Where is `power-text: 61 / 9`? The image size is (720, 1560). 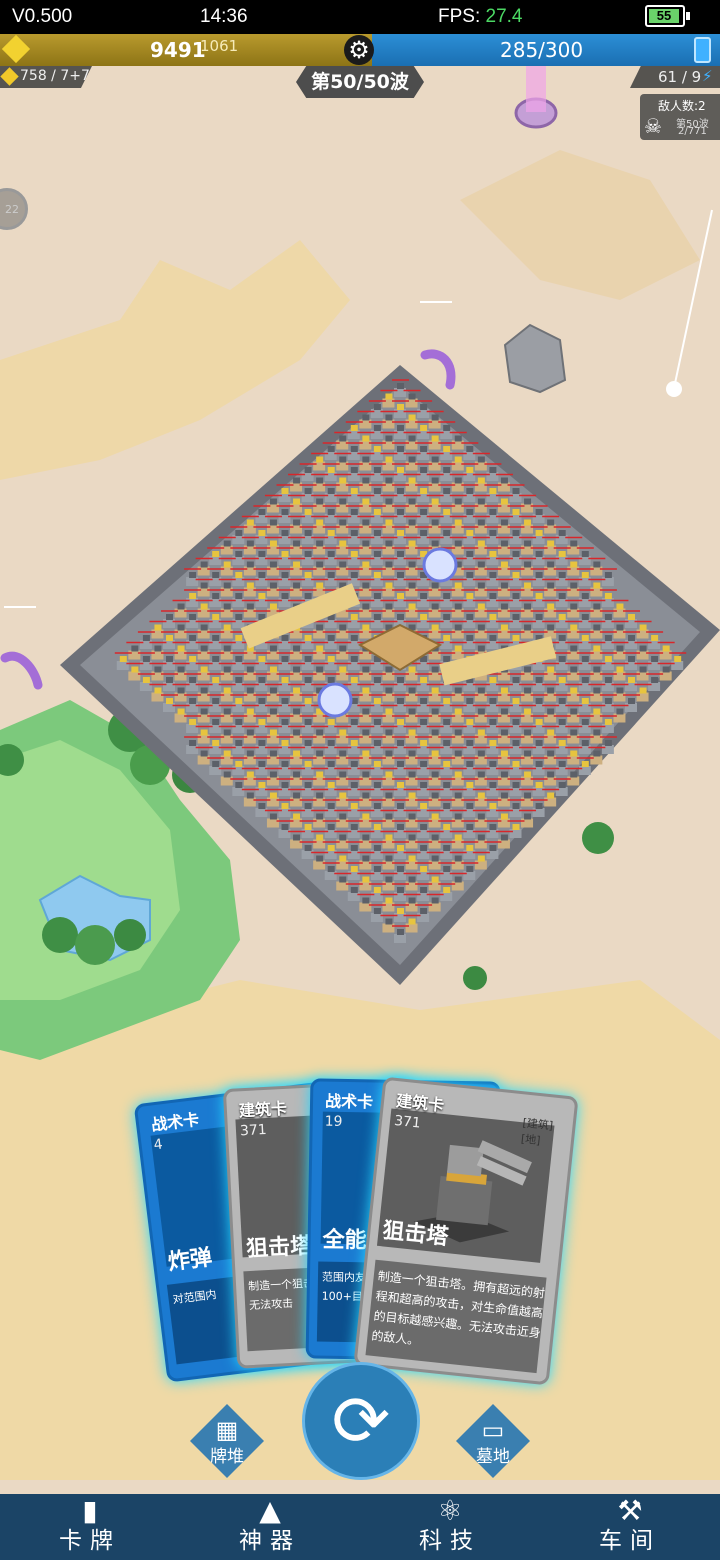
power-text: 61 / 9 is located at coordinates (680, 77).